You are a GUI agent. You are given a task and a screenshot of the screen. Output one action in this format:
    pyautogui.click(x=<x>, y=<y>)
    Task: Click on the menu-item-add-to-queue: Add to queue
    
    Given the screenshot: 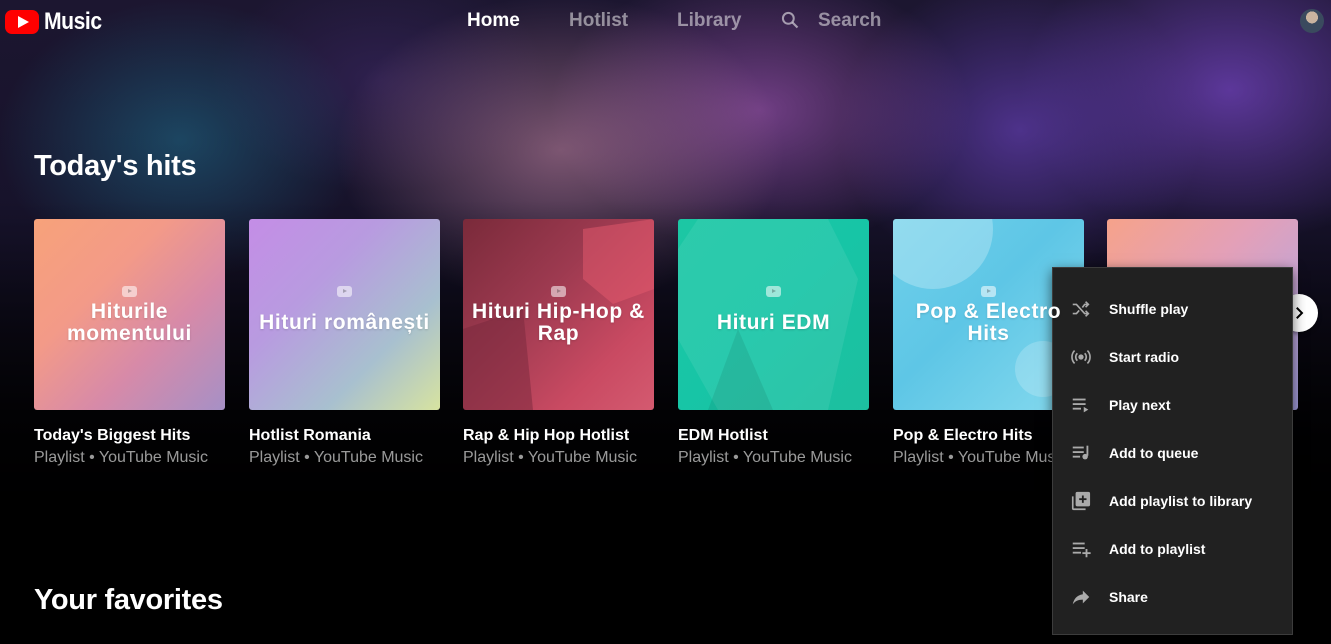 What is the action you would take?
    pyautogui.click(x=1172, y=453)
    